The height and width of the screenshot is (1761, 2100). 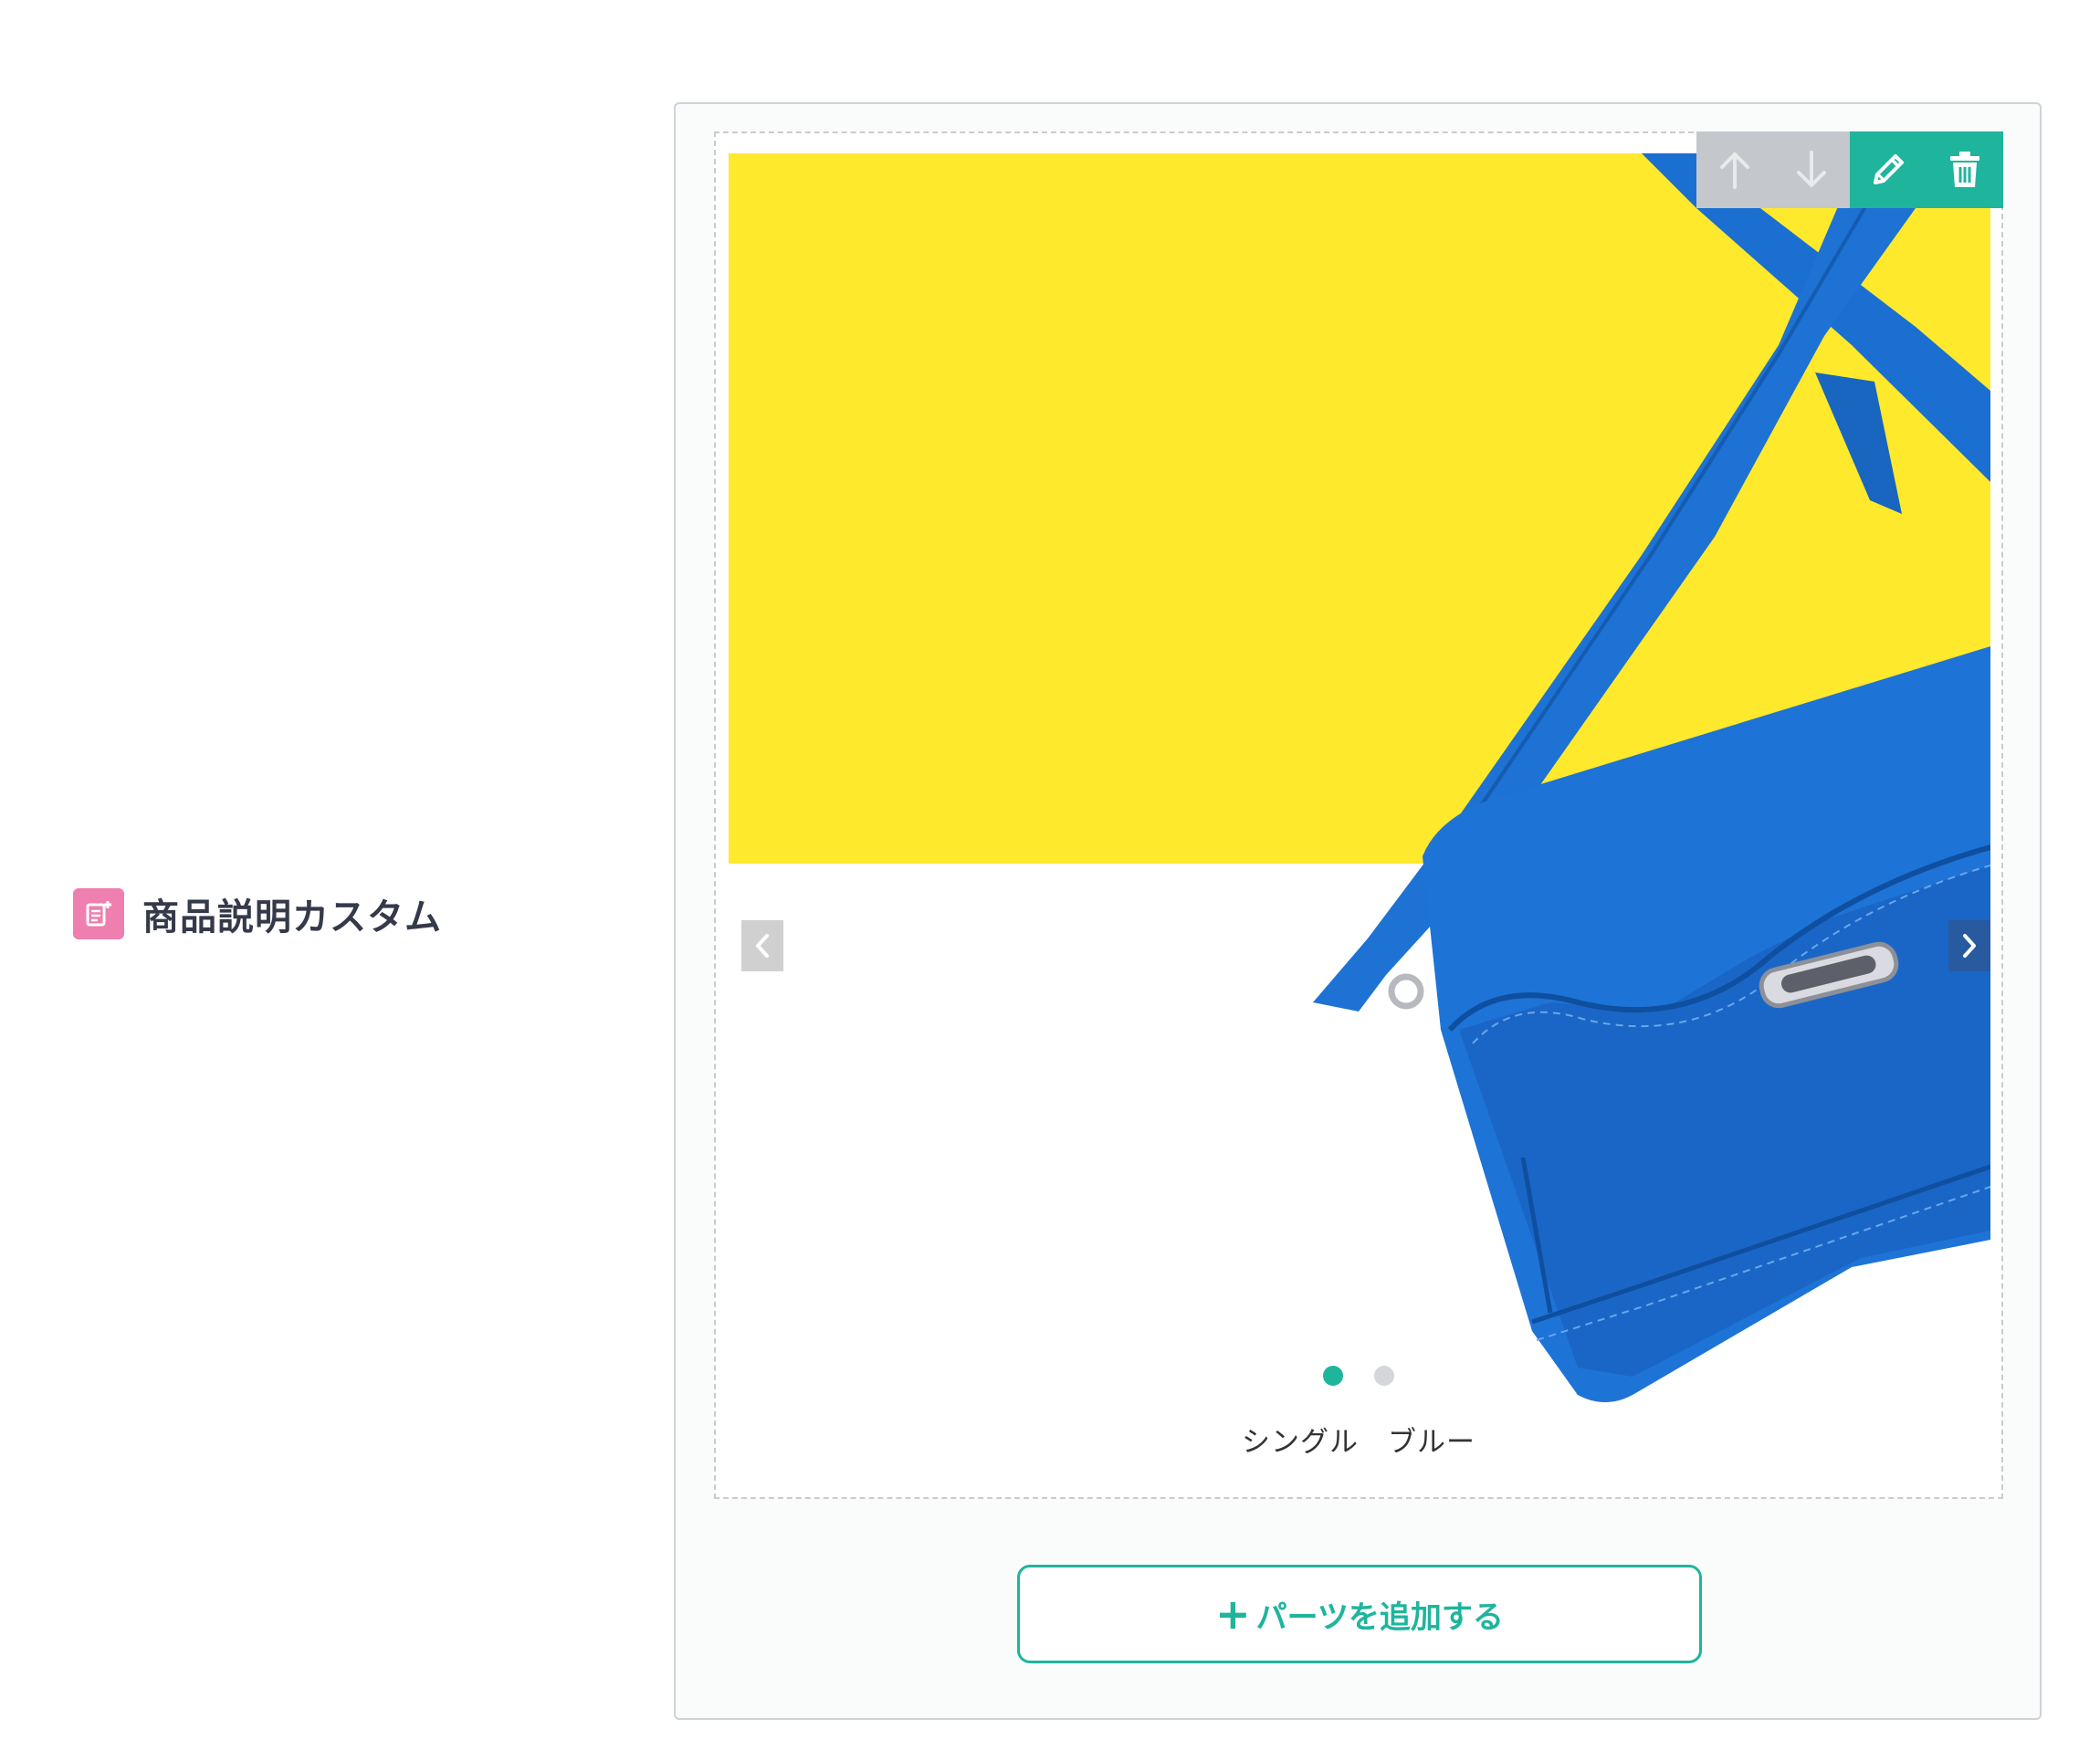 What do you see at coordinates (1358, 1443) in the screenshot?
I see `slide-caption: シングル ブルー` at bounding box center [1358, 1443].